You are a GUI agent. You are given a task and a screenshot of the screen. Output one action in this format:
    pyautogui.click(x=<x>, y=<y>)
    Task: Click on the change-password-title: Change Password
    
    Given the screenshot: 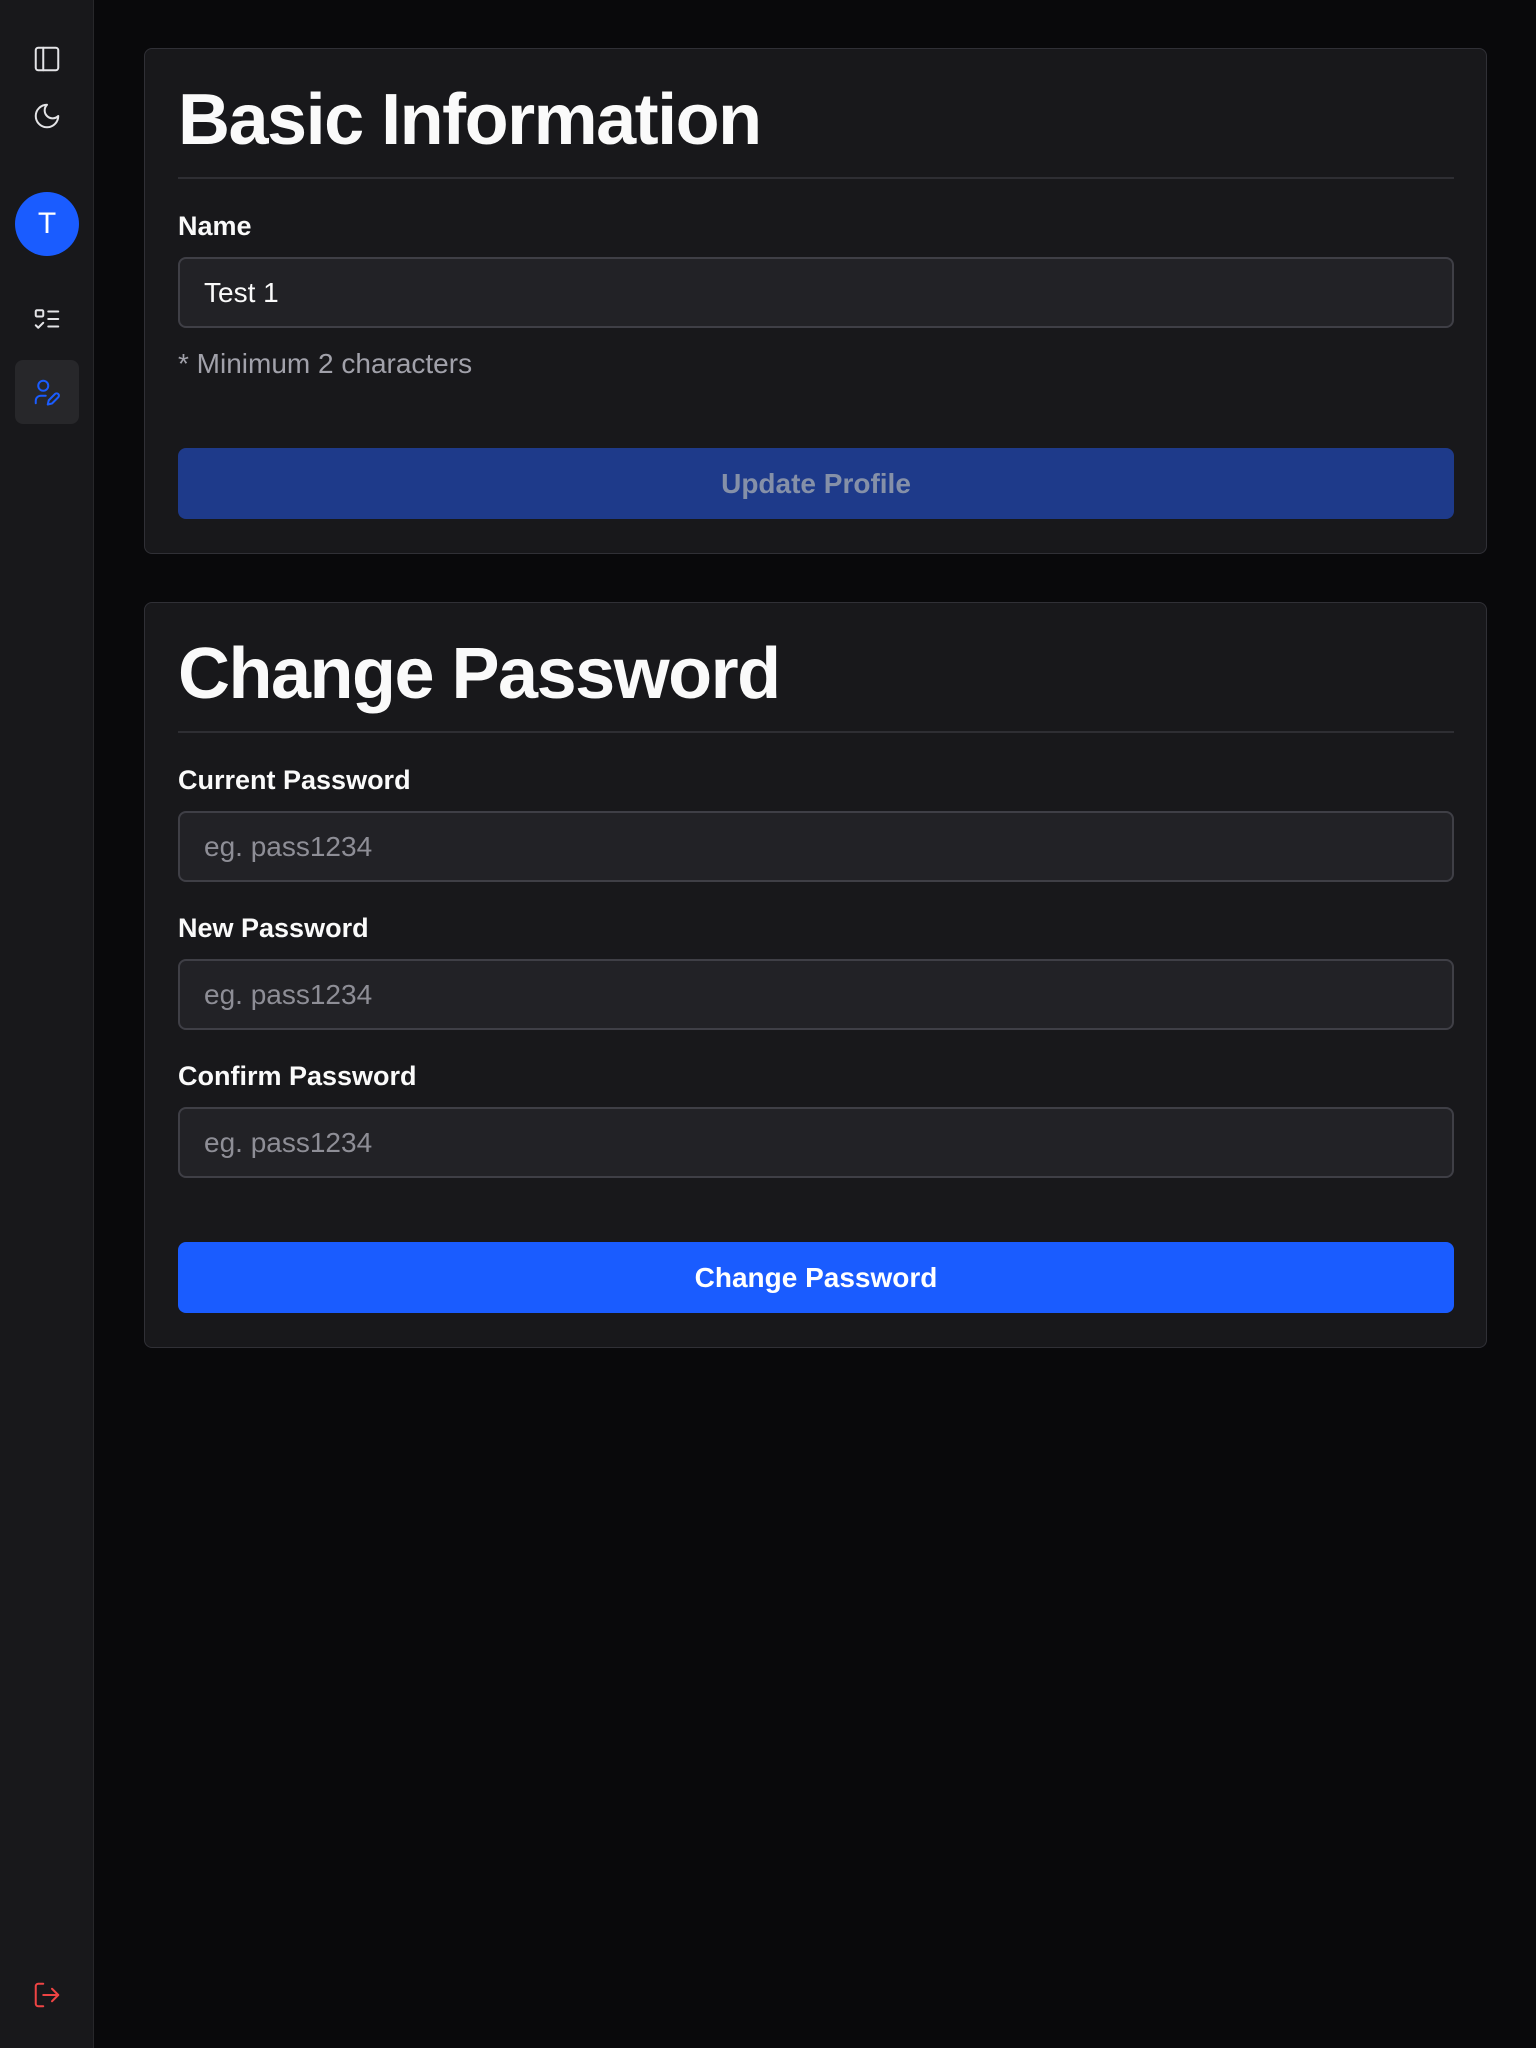 What is the action you would take?
    pyautogui.click(x=479, y=674)
    